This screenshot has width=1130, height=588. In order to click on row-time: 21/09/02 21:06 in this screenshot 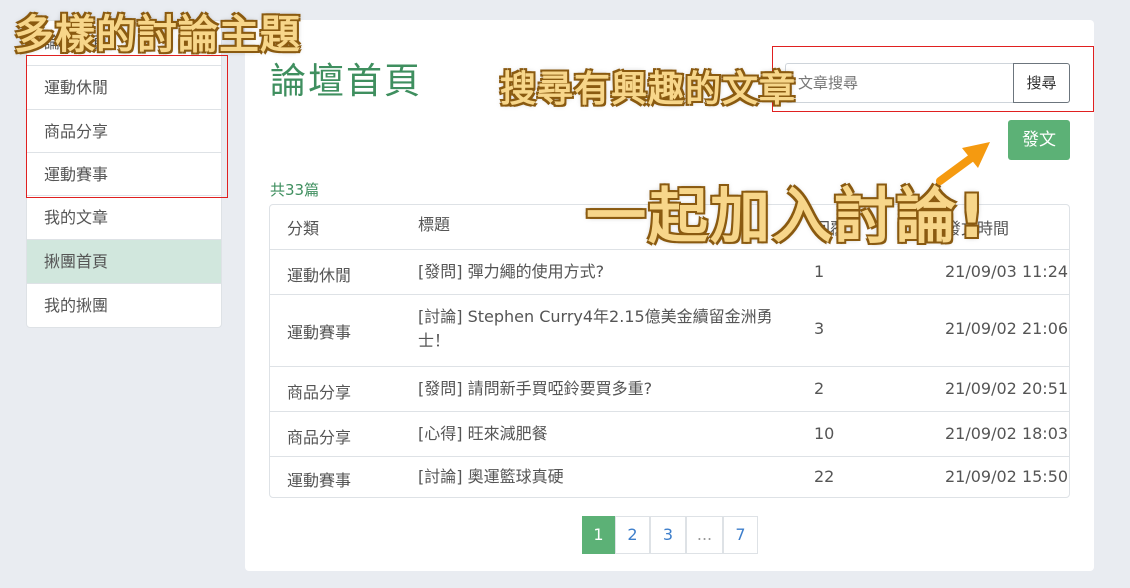, I will do `click(1007, 328)`.